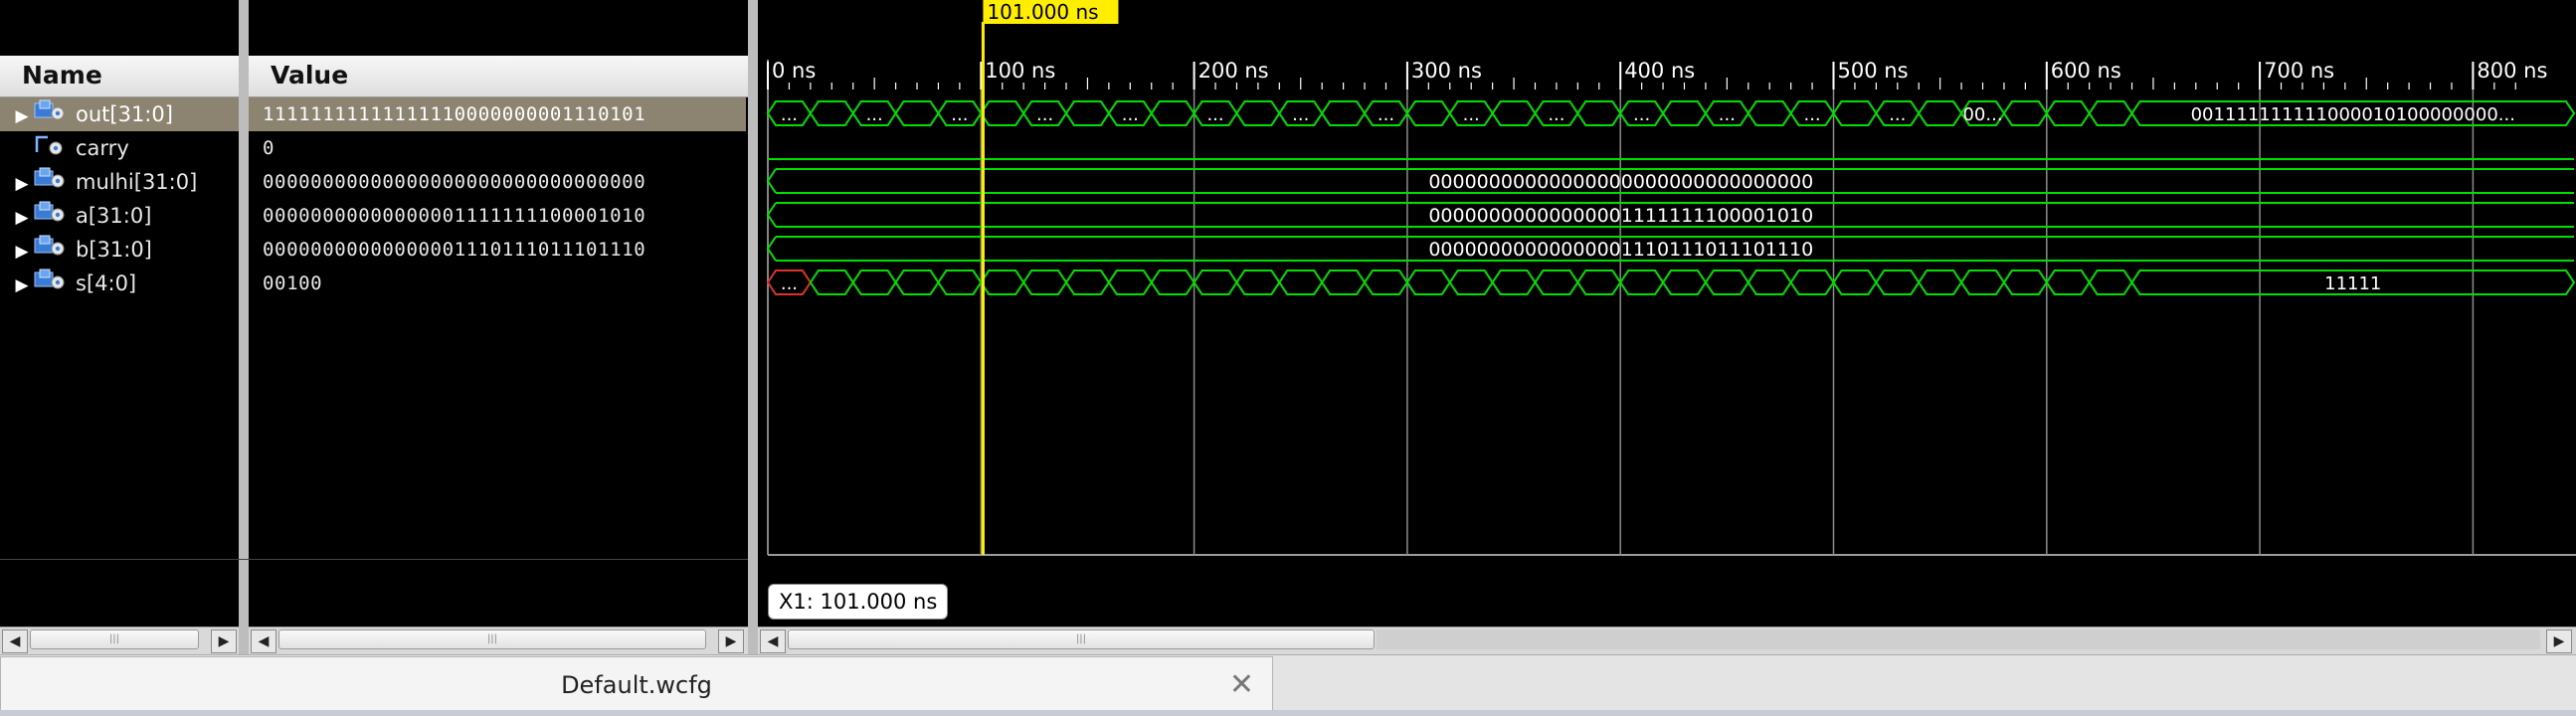  What do you see at coordinates (106, 283) in the screenshot?
I see `signal-name: s[4:0]` at bounding box center [106, 283].